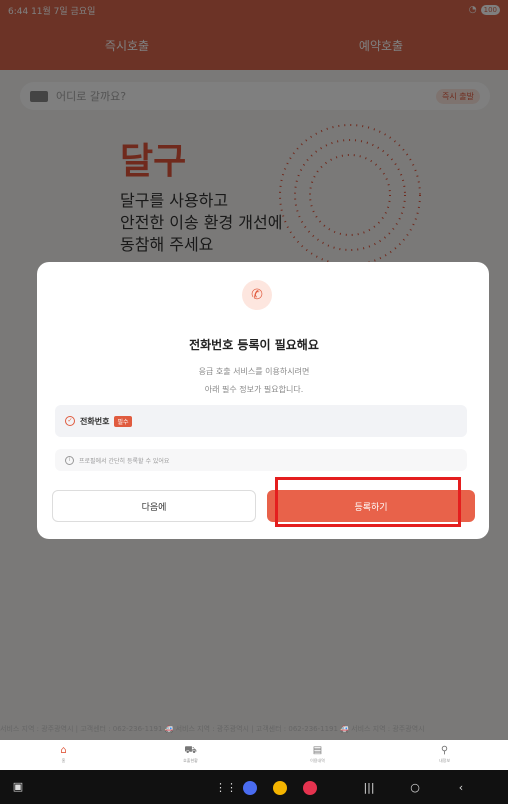  Describe the element at coordinates (250, 788) in the screenshot. I see `app-shortcut-icon` at that location.